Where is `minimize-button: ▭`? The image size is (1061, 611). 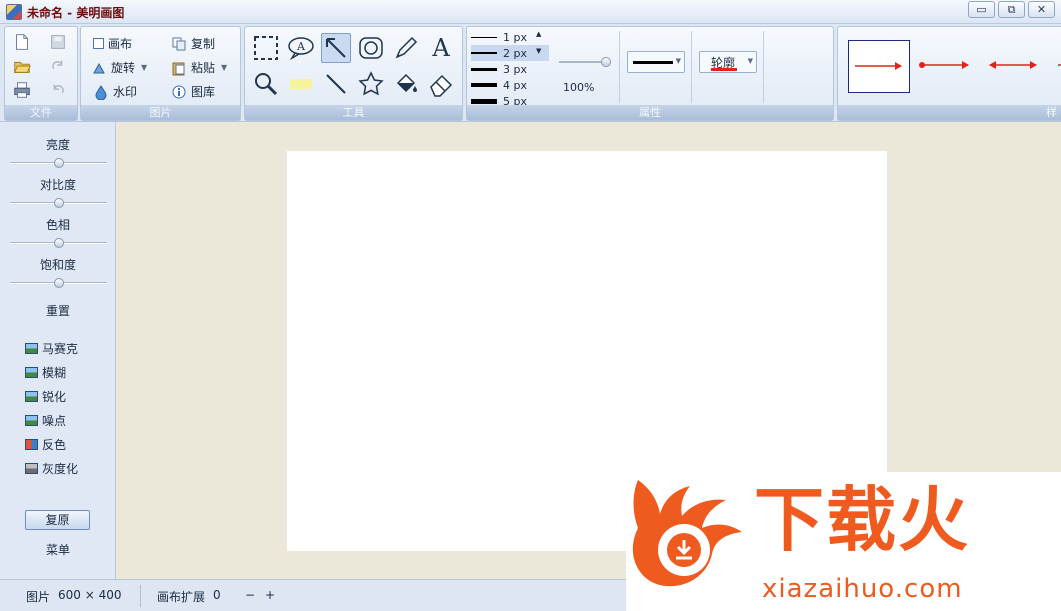
minimize-button: ▭ is located at coordinates (981, 9).